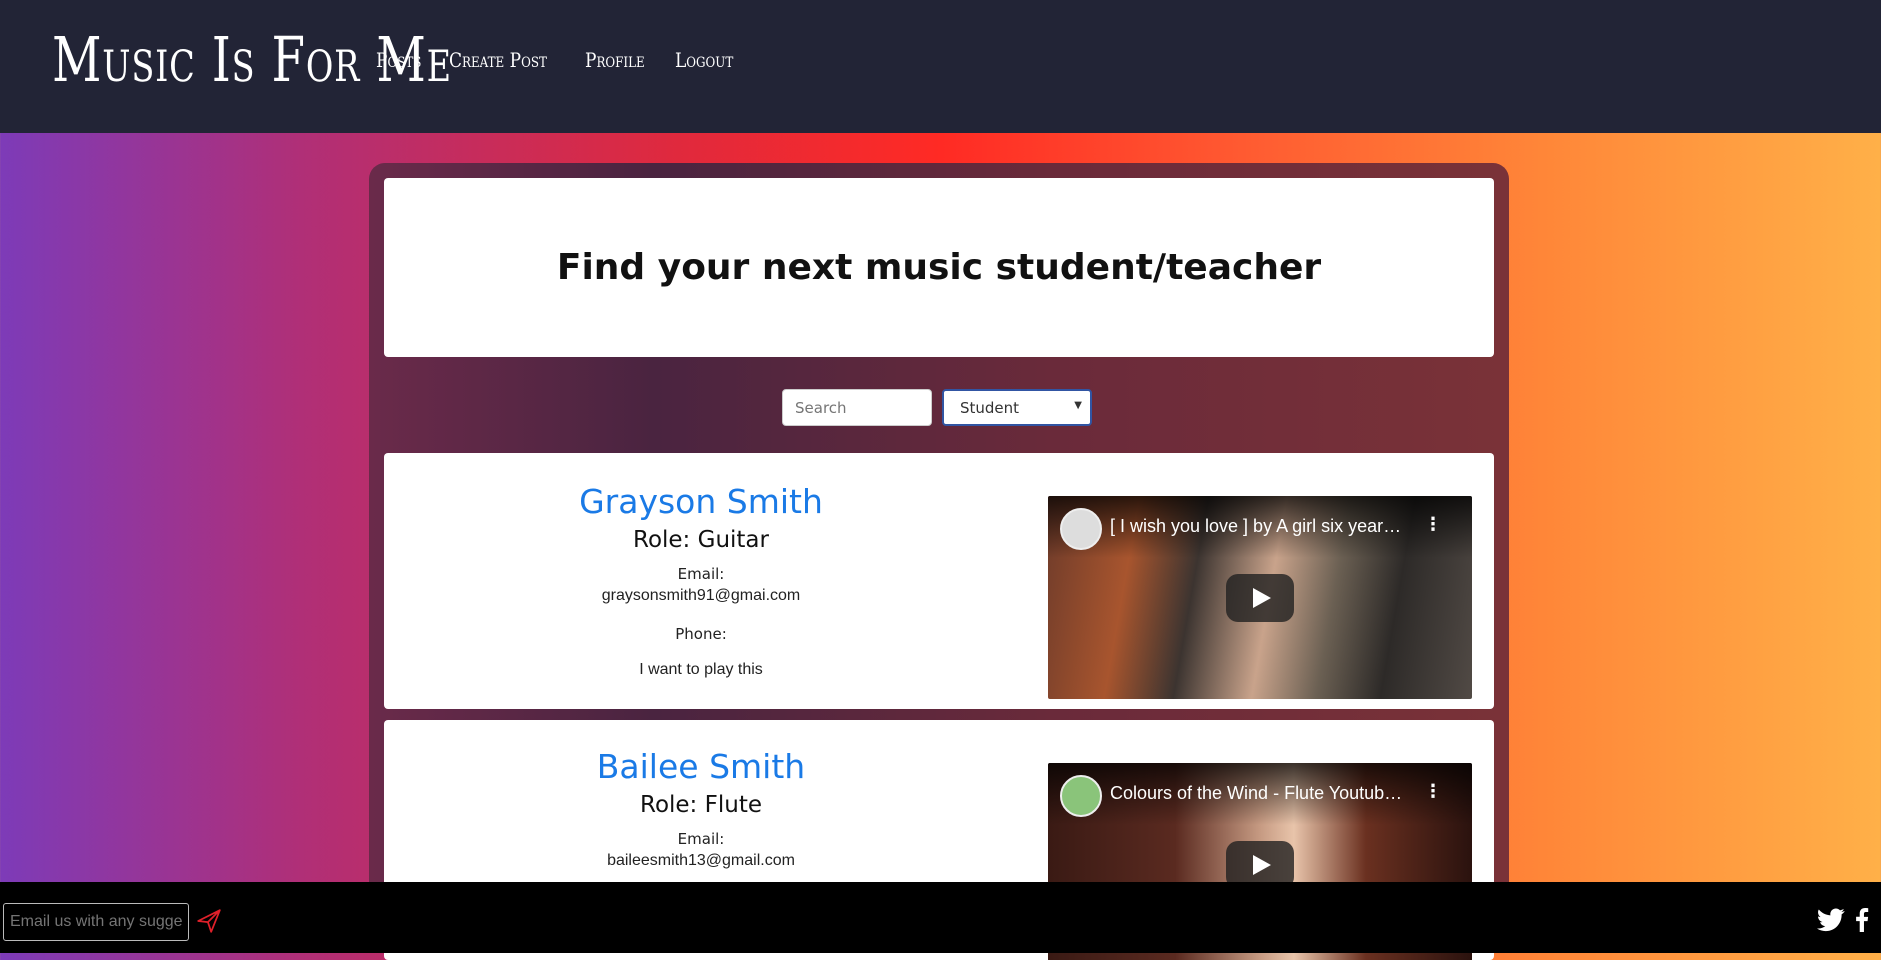 The height and width of the screenshot is (960, 1881). I want to click on twitter-icon, so click(1831, 920).